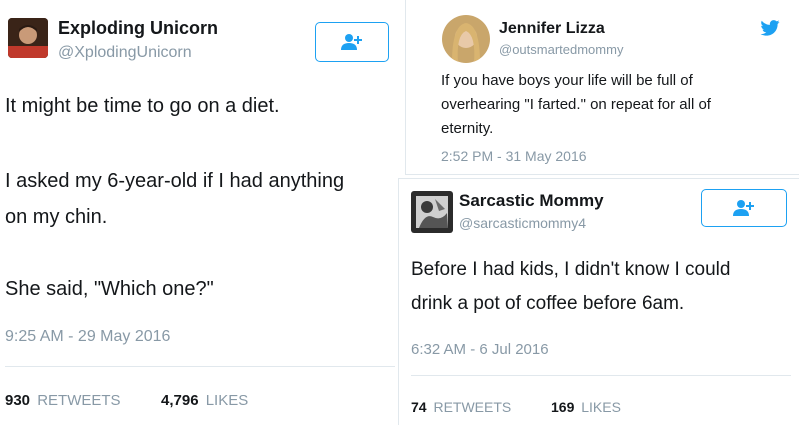 This screenshot has height=425, width=799. Describe the element at coordinates (552, 29) in the screenshot. I see `display-name: Jennifer Lizza` at that location.